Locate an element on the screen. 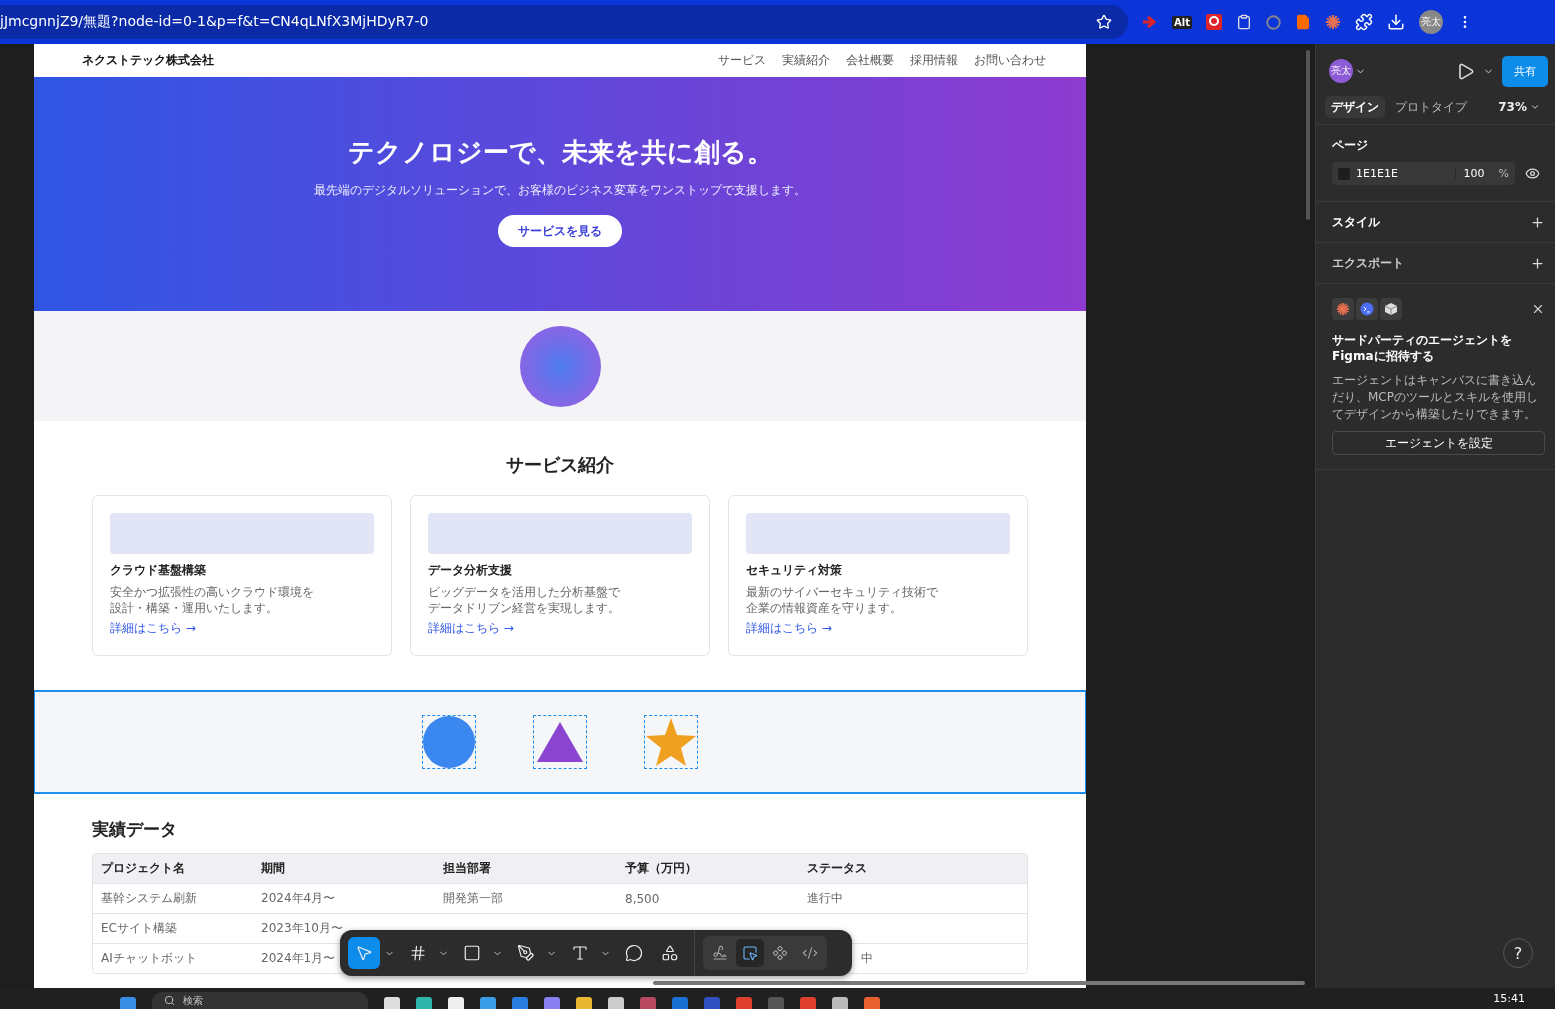 The image size is (1555, 1009). rectangle-icon is located at coordinates (472, 953).